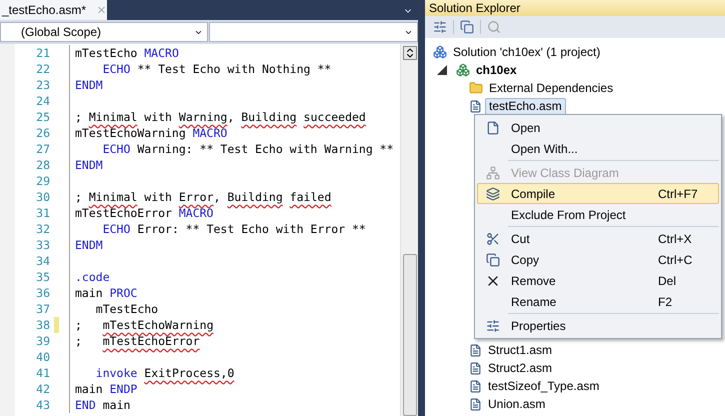 The image size is (725, 416). Describe the element at coordinates (42, 69) in the screenshot. I see `line-number: 22` at that location.